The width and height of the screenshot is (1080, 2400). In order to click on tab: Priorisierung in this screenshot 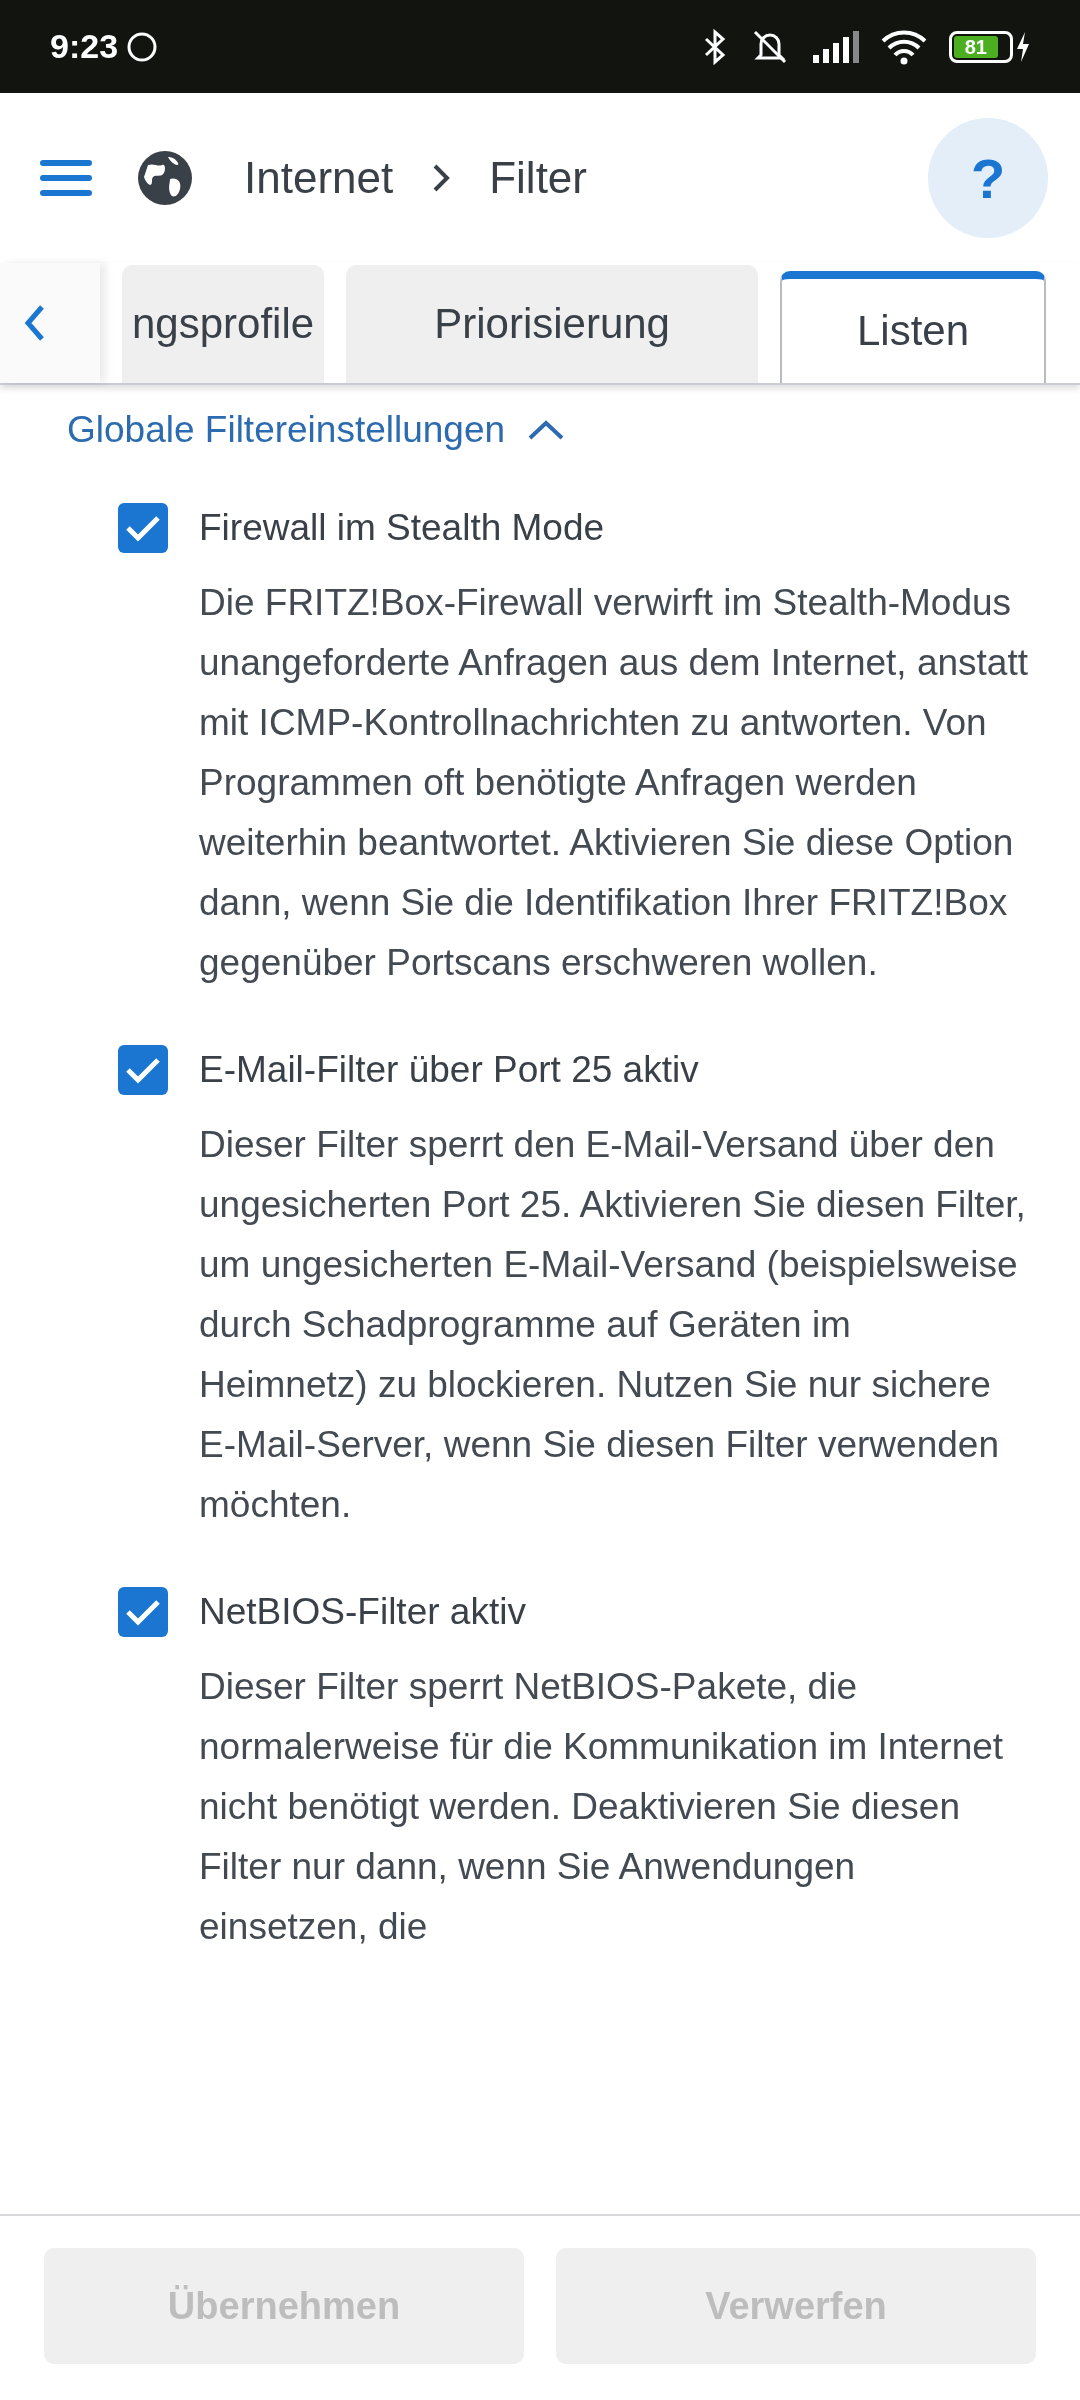, I will do `click(552, 324)`.